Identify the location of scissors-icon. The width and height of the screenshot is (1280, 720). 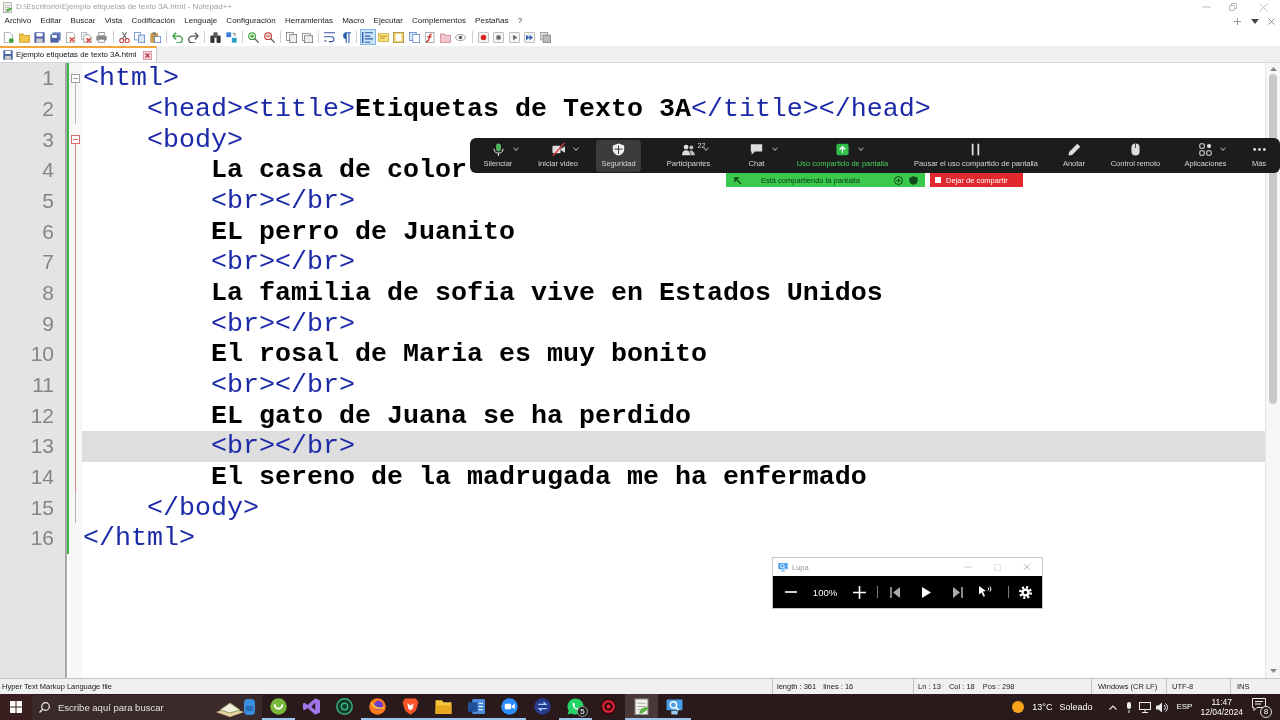
(124, 37).